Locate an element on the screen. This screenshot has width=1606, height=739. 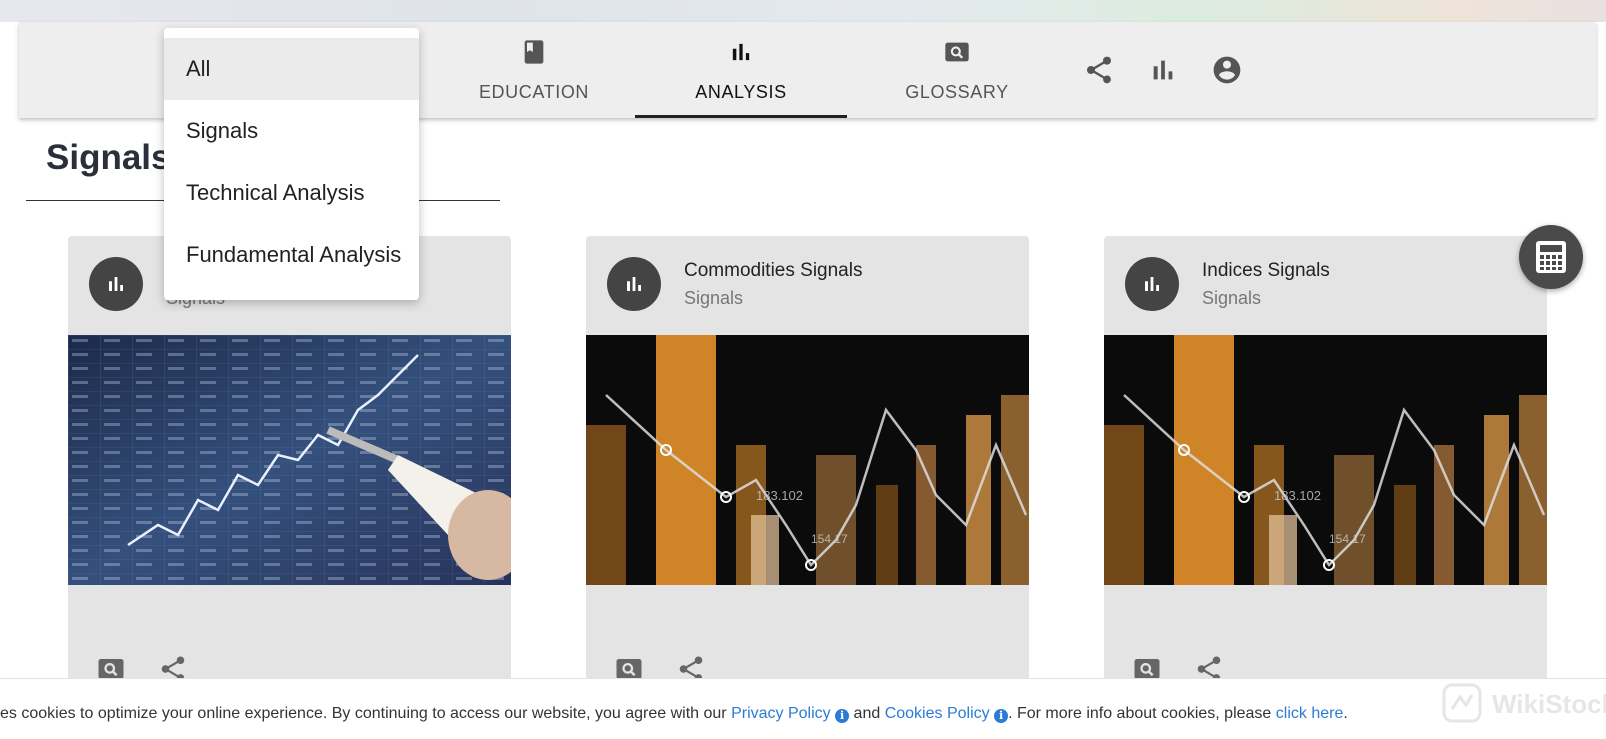
wikistock-watermark: WikiStock is located at coordinates (1524, 705).